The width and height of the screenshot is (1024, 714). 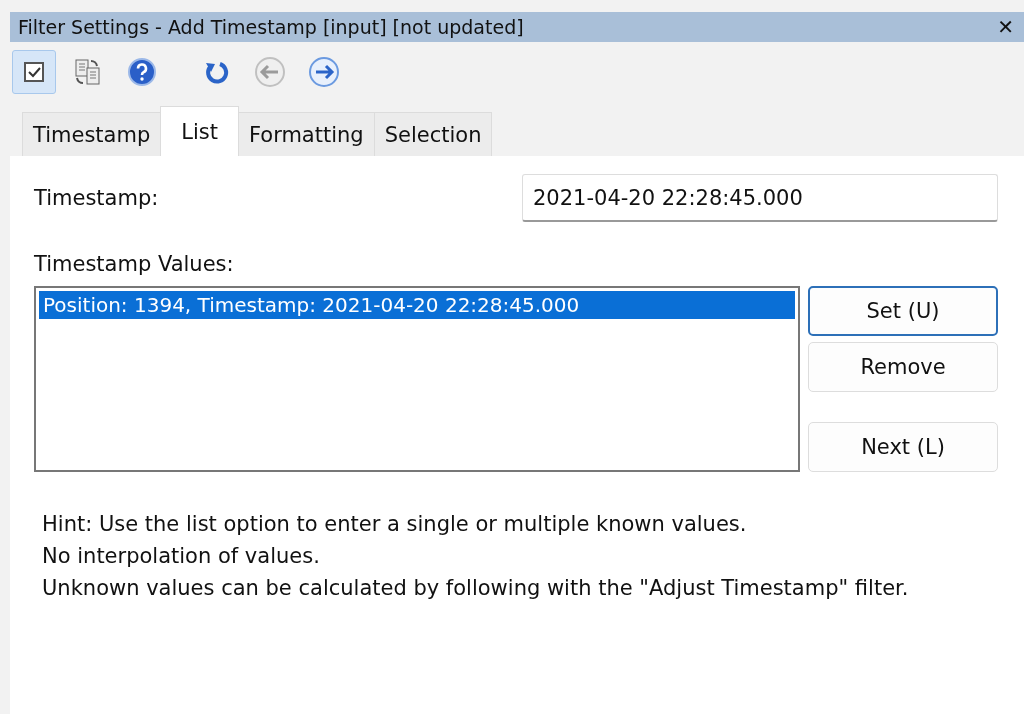 What do you see at coordinates (181, 556) in the screenshot?
I see `hint-text: No interpolation of values.` at bounding box center [181, 556].